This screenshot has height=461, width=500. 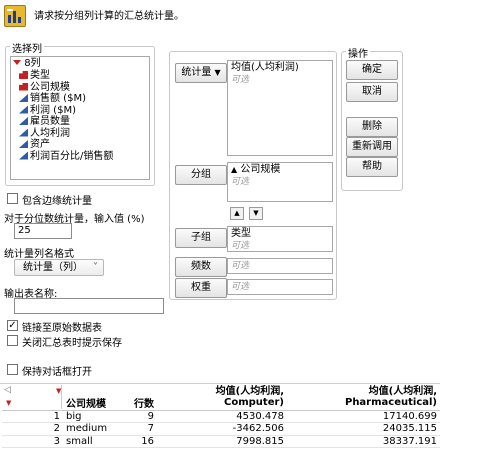 What do you see at coordinates (201, 288) in the screenshot?
I see `weight-button: 权重` at bounding box center [201, 288].